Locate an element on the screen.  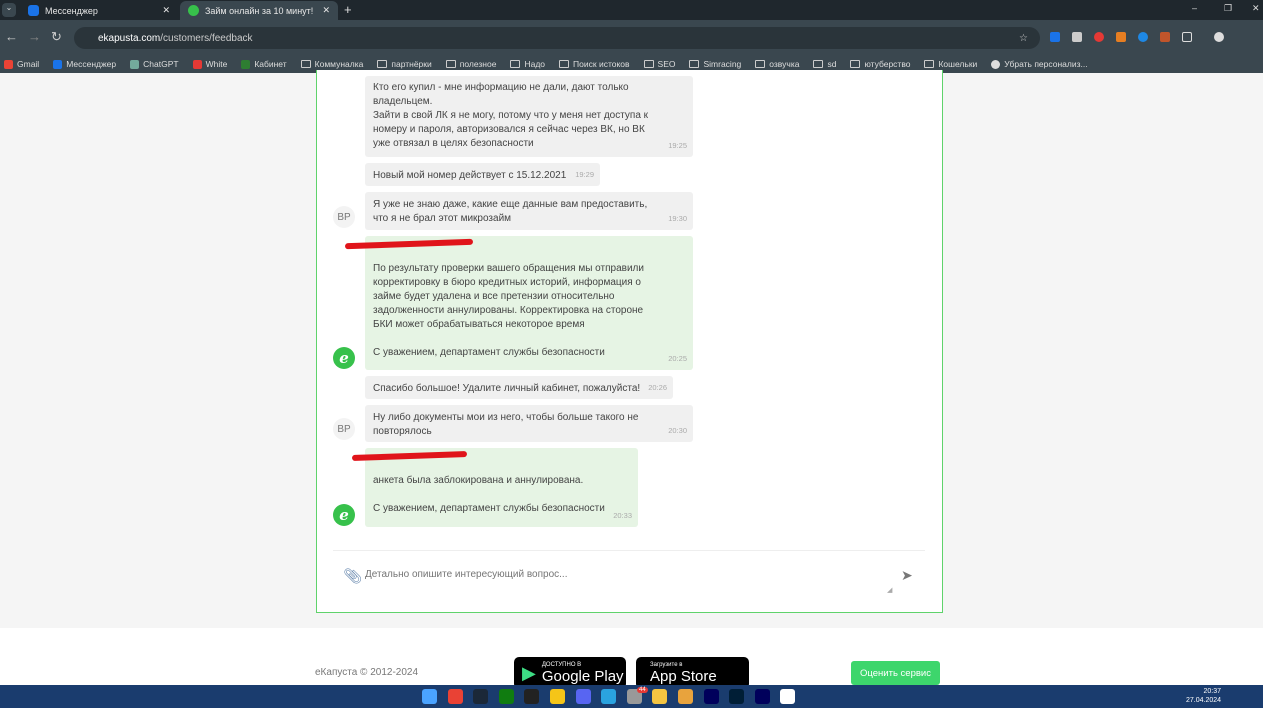
bookmark-item: полезное is located at coordinates (470, 64).